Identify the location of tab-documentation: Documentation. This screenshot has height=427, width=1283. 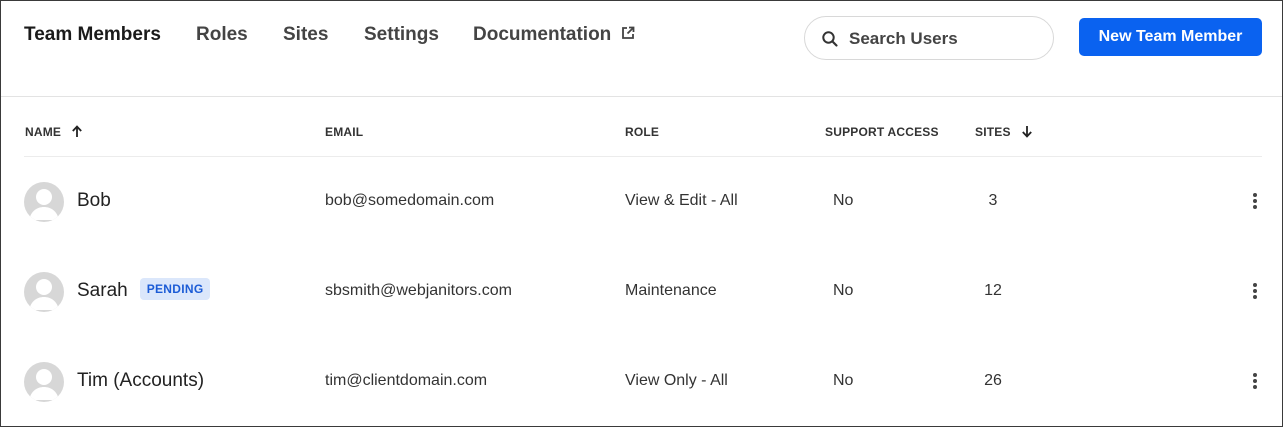
(554, 35).